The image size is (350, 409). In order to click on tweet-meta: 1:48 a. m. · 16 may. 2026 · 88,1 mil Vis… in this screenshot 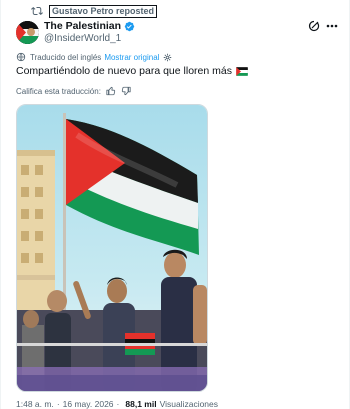, I will do `click(117, 404)`.